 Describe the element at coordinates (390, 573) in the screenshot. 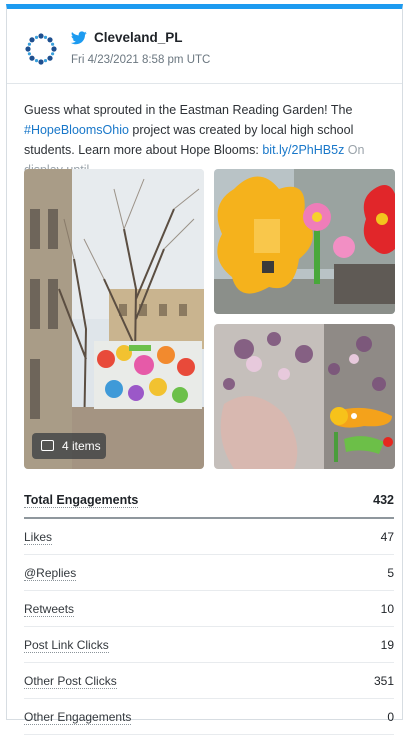

I see `replies-value: 5` at that location.